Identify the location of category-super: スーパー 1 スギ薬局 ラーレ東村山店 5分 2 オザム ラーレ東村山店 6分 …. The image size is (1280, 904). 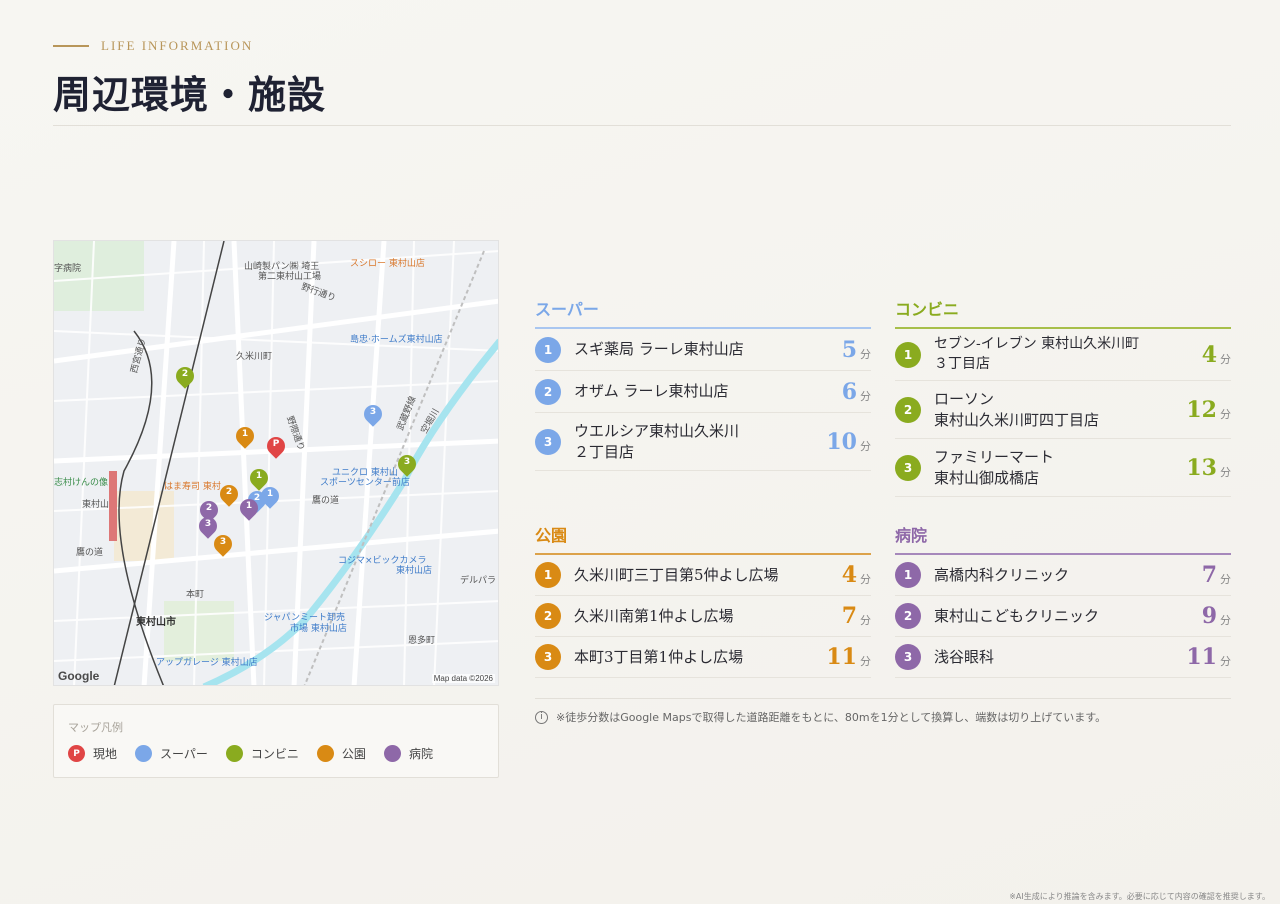
(703, 383).